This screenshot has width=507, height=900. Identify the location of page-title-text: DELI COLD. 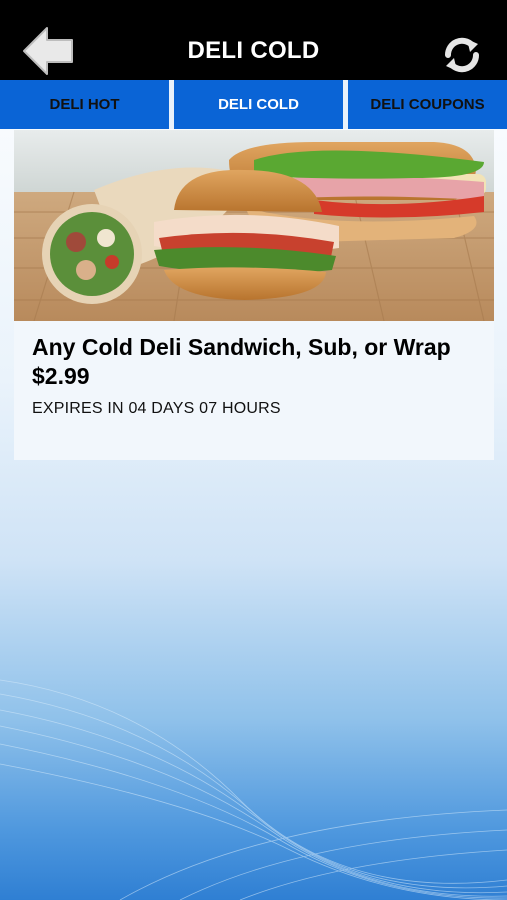
(253, 50).